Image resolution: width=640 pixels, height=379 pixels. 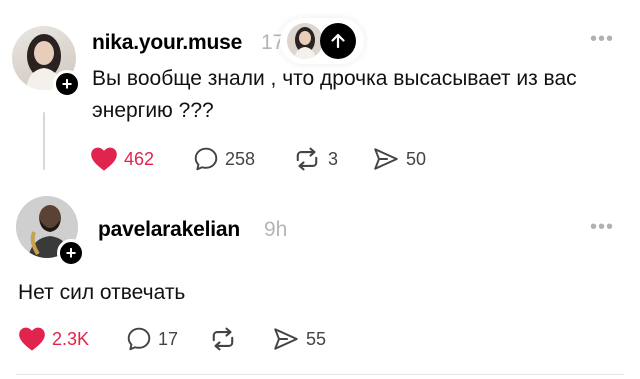 I want to click on post-username: nika.your.muse, so click(x=167, y=43).